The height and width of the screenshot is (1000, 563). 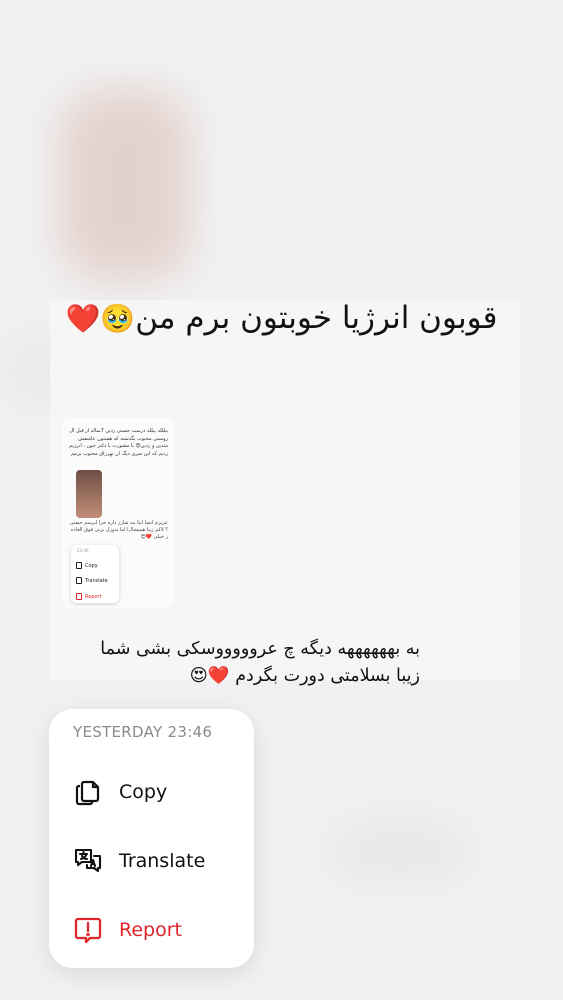 What do you see at coordinates (327, 676) in the screenshot?
I see `comment-line-2: زیبا بسلامتی دورت بگردم` at bounding box center [327, 676].